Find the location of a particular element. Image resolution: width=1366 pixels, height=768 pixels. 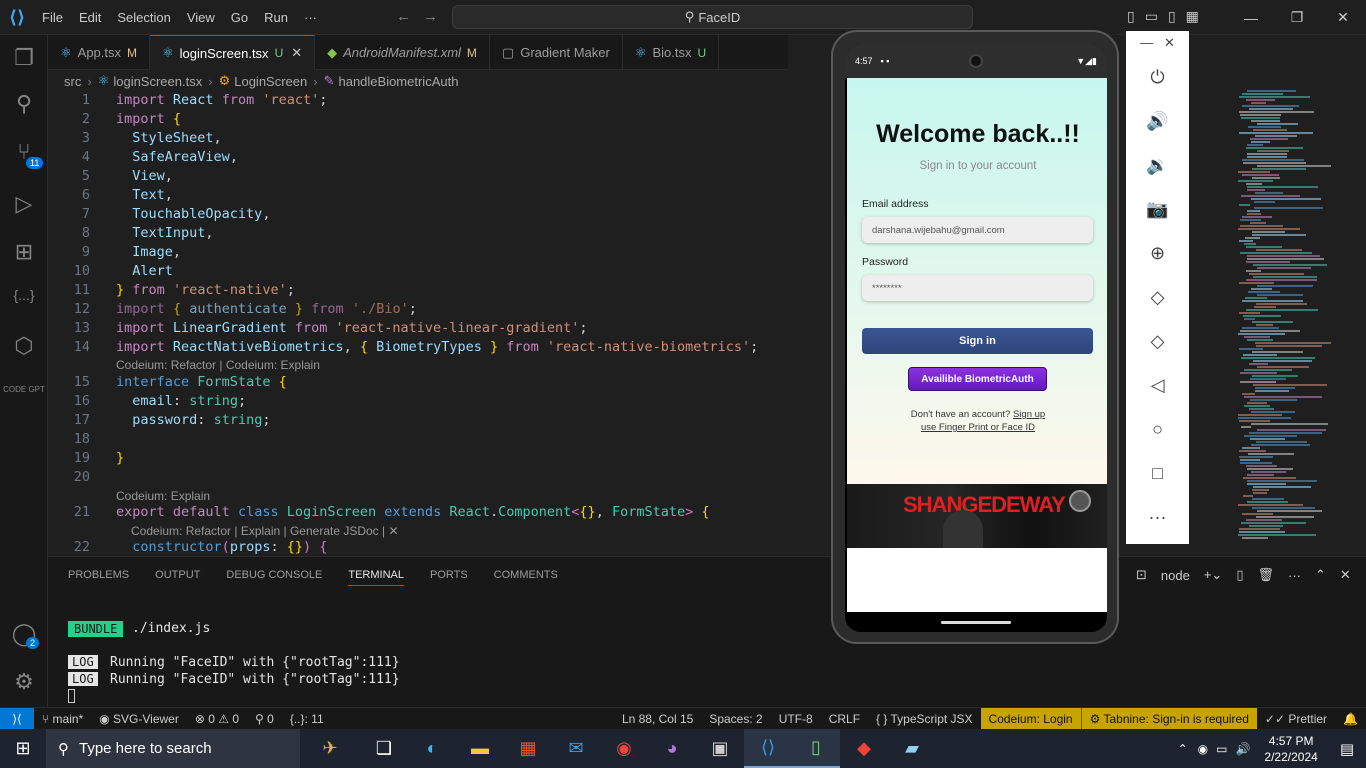

panel-tab-terminal: TERMINAL is located at coordinates (376, 577).